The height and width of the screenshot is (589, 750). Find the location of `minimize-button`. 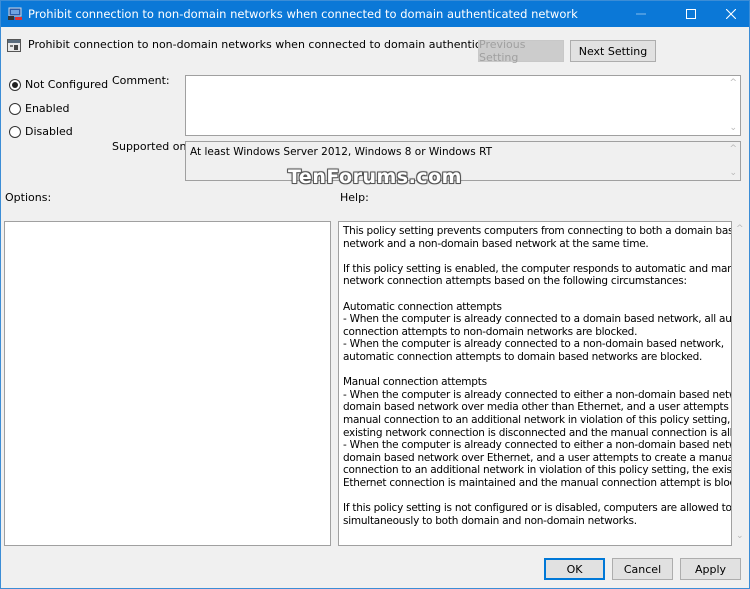

minimize-button is located at coordinates (641, 14).